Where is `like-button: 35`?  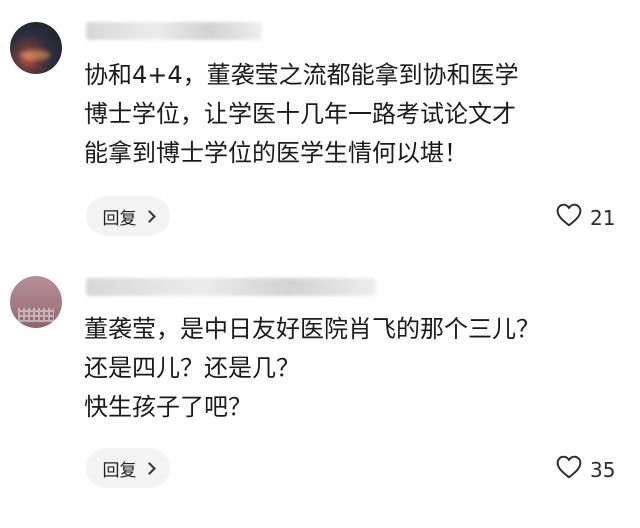
like-button: 35 is located at coordinates (585, 469).